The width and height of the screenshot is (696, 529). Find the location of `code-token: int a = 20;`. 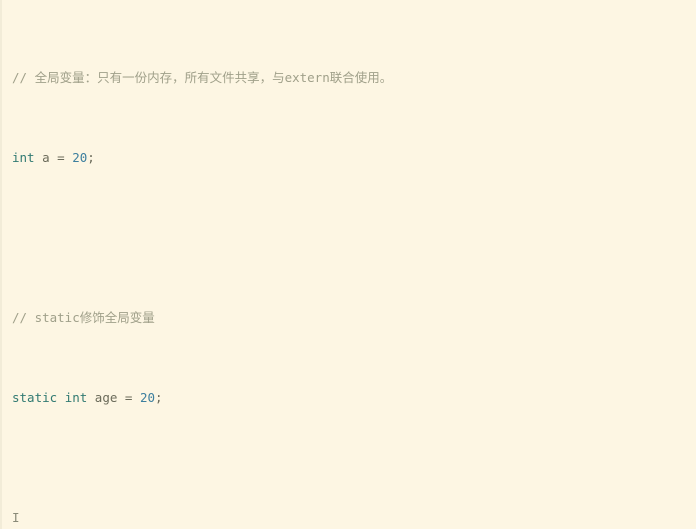

code-token: int a = 20; is located at coordinates (53, 157).